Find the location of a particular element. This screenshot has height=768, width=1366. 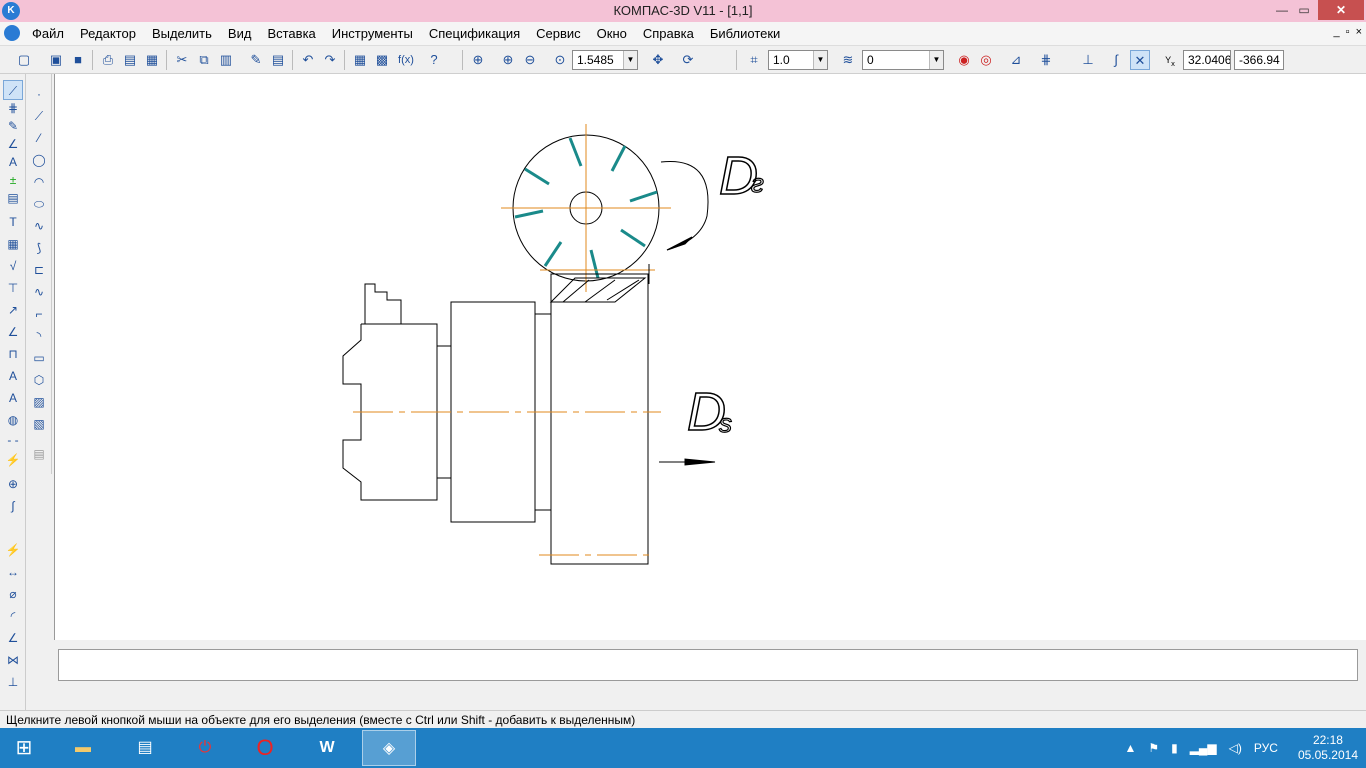

opera-icon: O is located at coordinates (265, 748).